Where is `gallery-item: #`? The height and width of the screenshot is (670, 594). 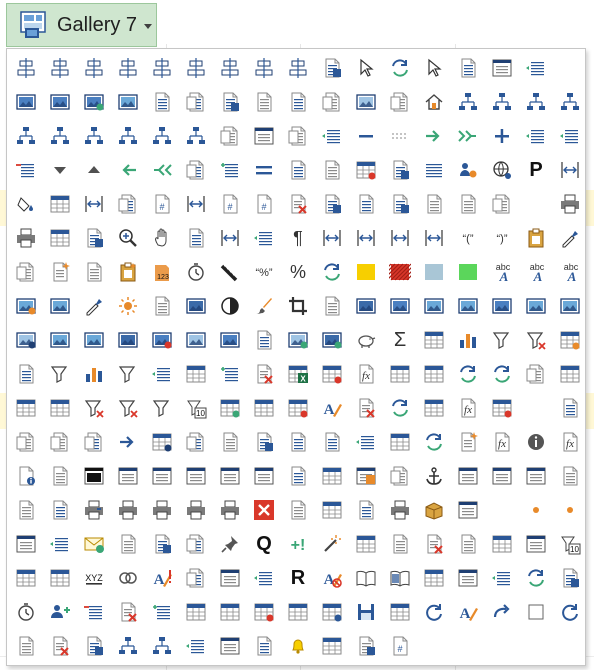 gallery-item: # is located at coordinates (400, 646).